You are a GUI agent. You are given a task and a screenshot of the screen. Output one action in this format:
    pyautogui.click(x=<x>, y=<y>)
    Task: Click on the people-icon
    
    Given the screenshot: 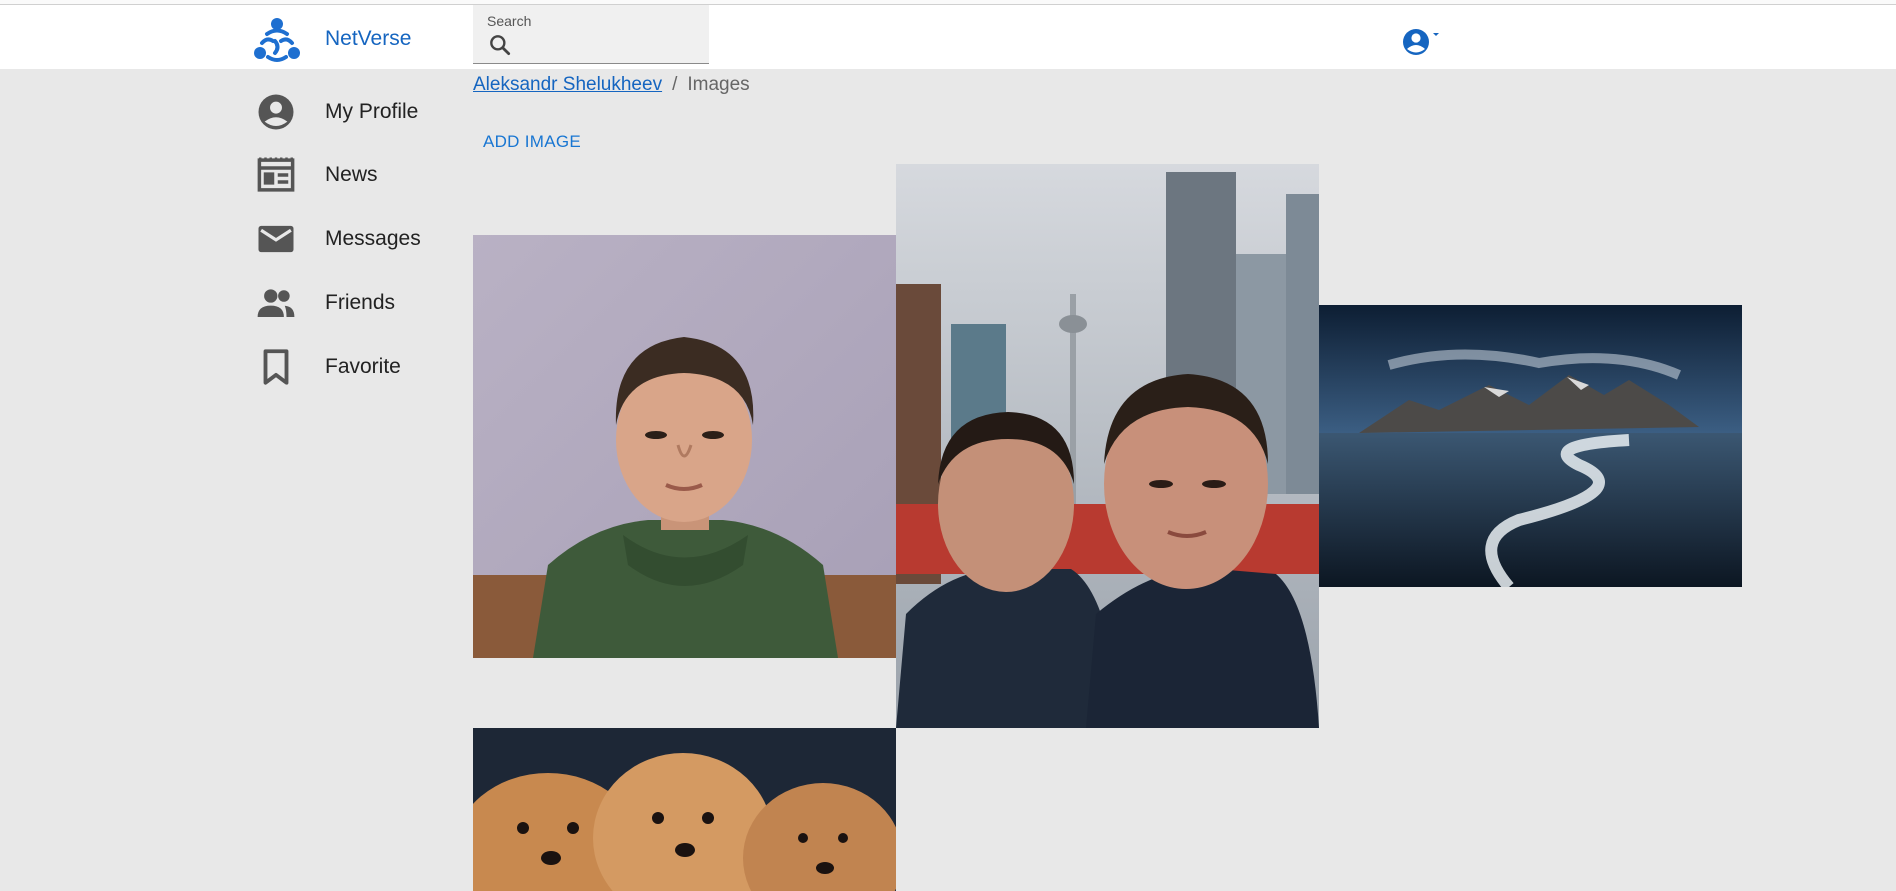 What is the action you would take?
    pyautogui.click(x=276, y=303)
    